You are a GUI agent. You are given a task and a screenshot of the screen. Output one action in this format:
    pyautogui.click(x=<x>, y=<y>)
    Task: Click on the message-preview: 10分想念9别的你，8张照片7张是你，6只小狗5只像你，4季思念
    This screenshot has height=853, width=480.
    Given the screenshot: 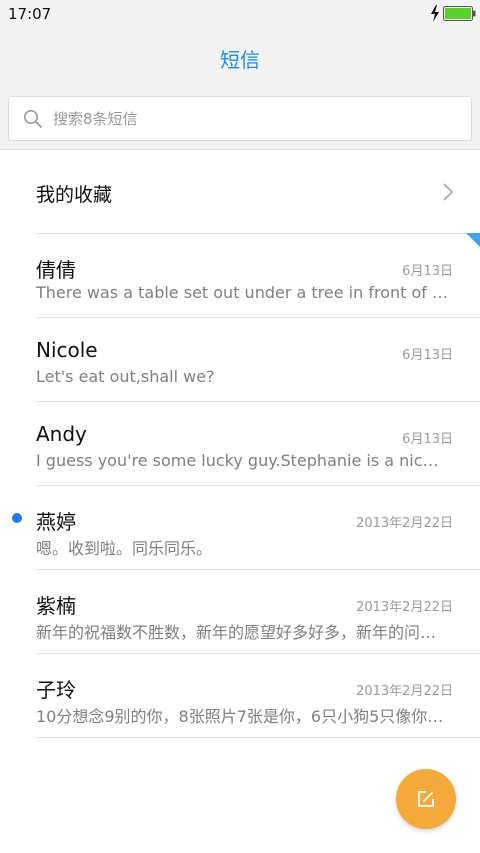 What is the action you would take?
    pyautogui.click(x=242, y=716)
    